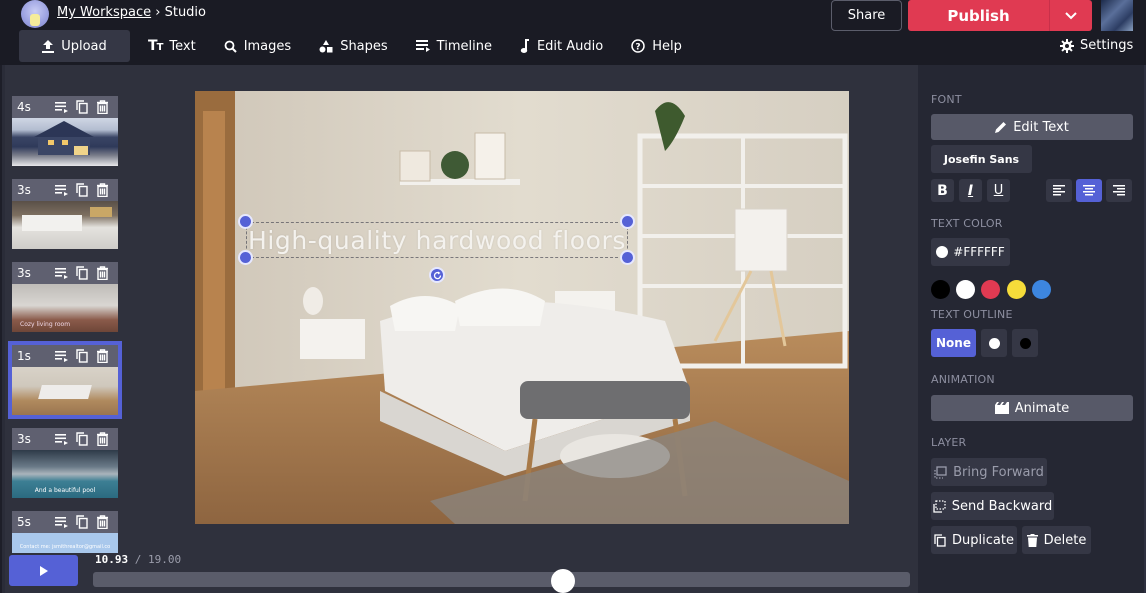 The width and height of the screenshot is (1146, 593). I want to click on send-backward-button: Send Backward, so click(992, 506).